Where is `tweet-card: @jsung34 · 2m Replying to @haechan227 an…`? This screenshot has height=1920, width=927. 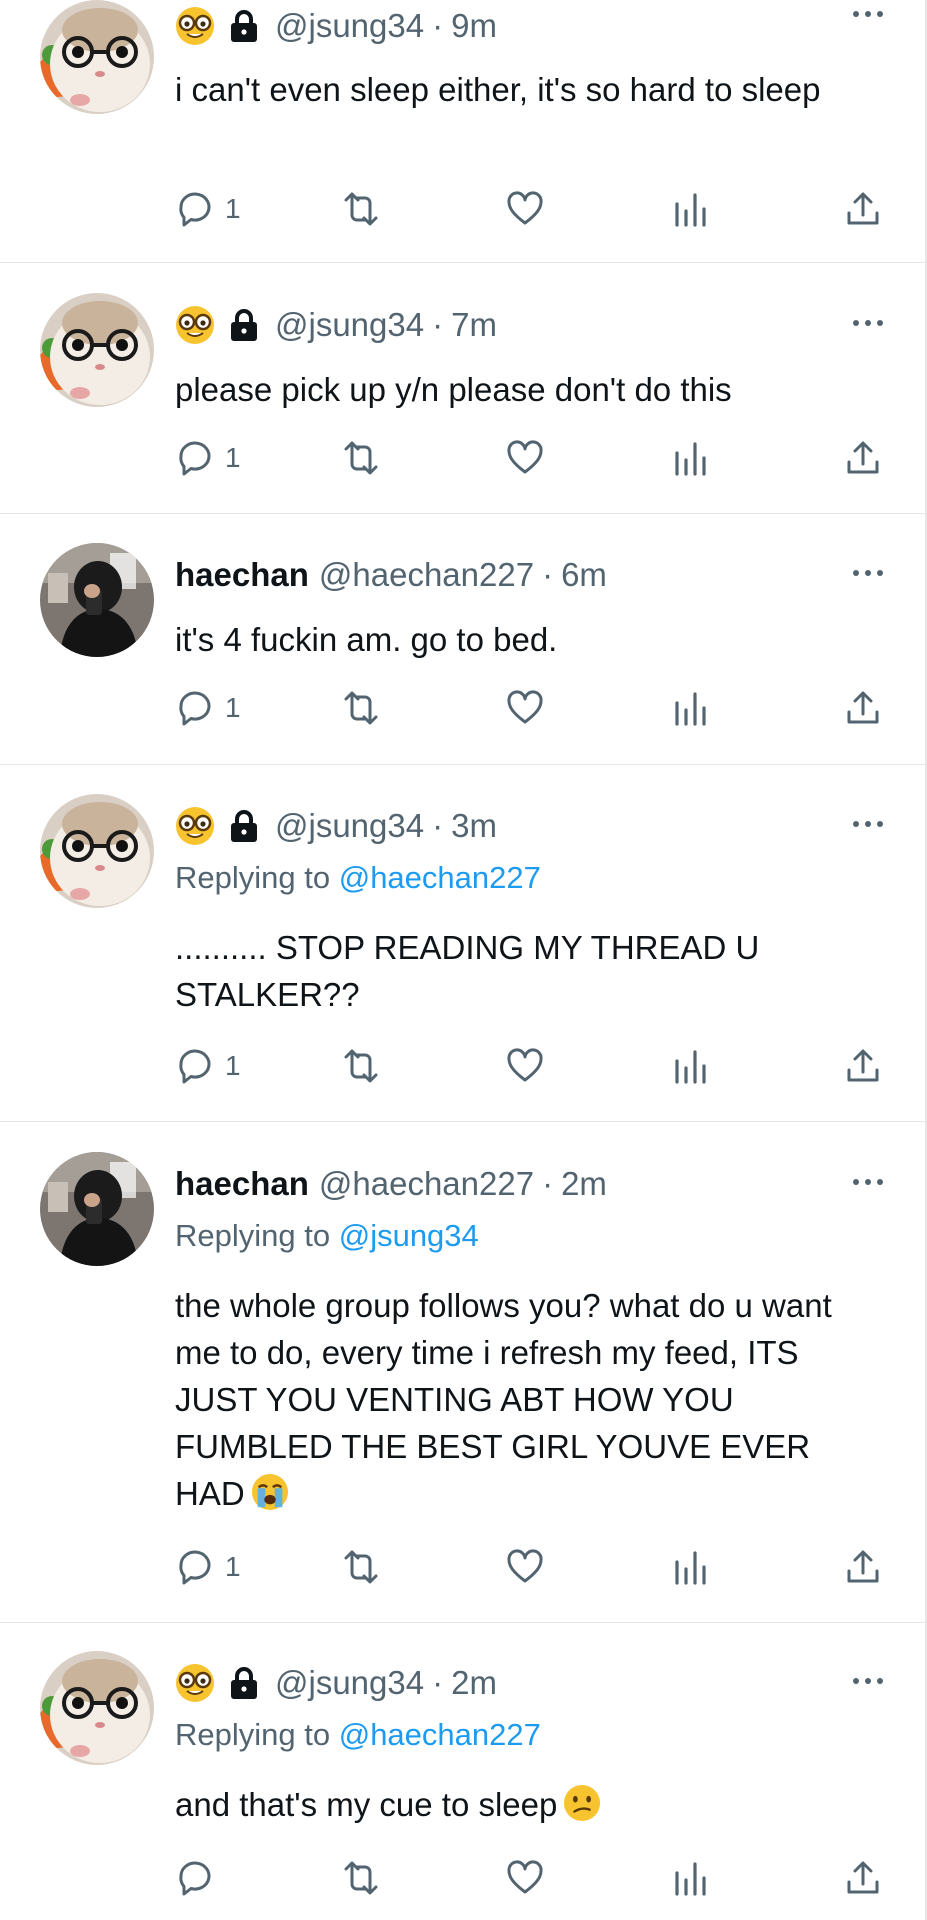 tweet-card: @jsung34 · 2m Replying to @haechan227 an… is located at coordinates (462, 1785).